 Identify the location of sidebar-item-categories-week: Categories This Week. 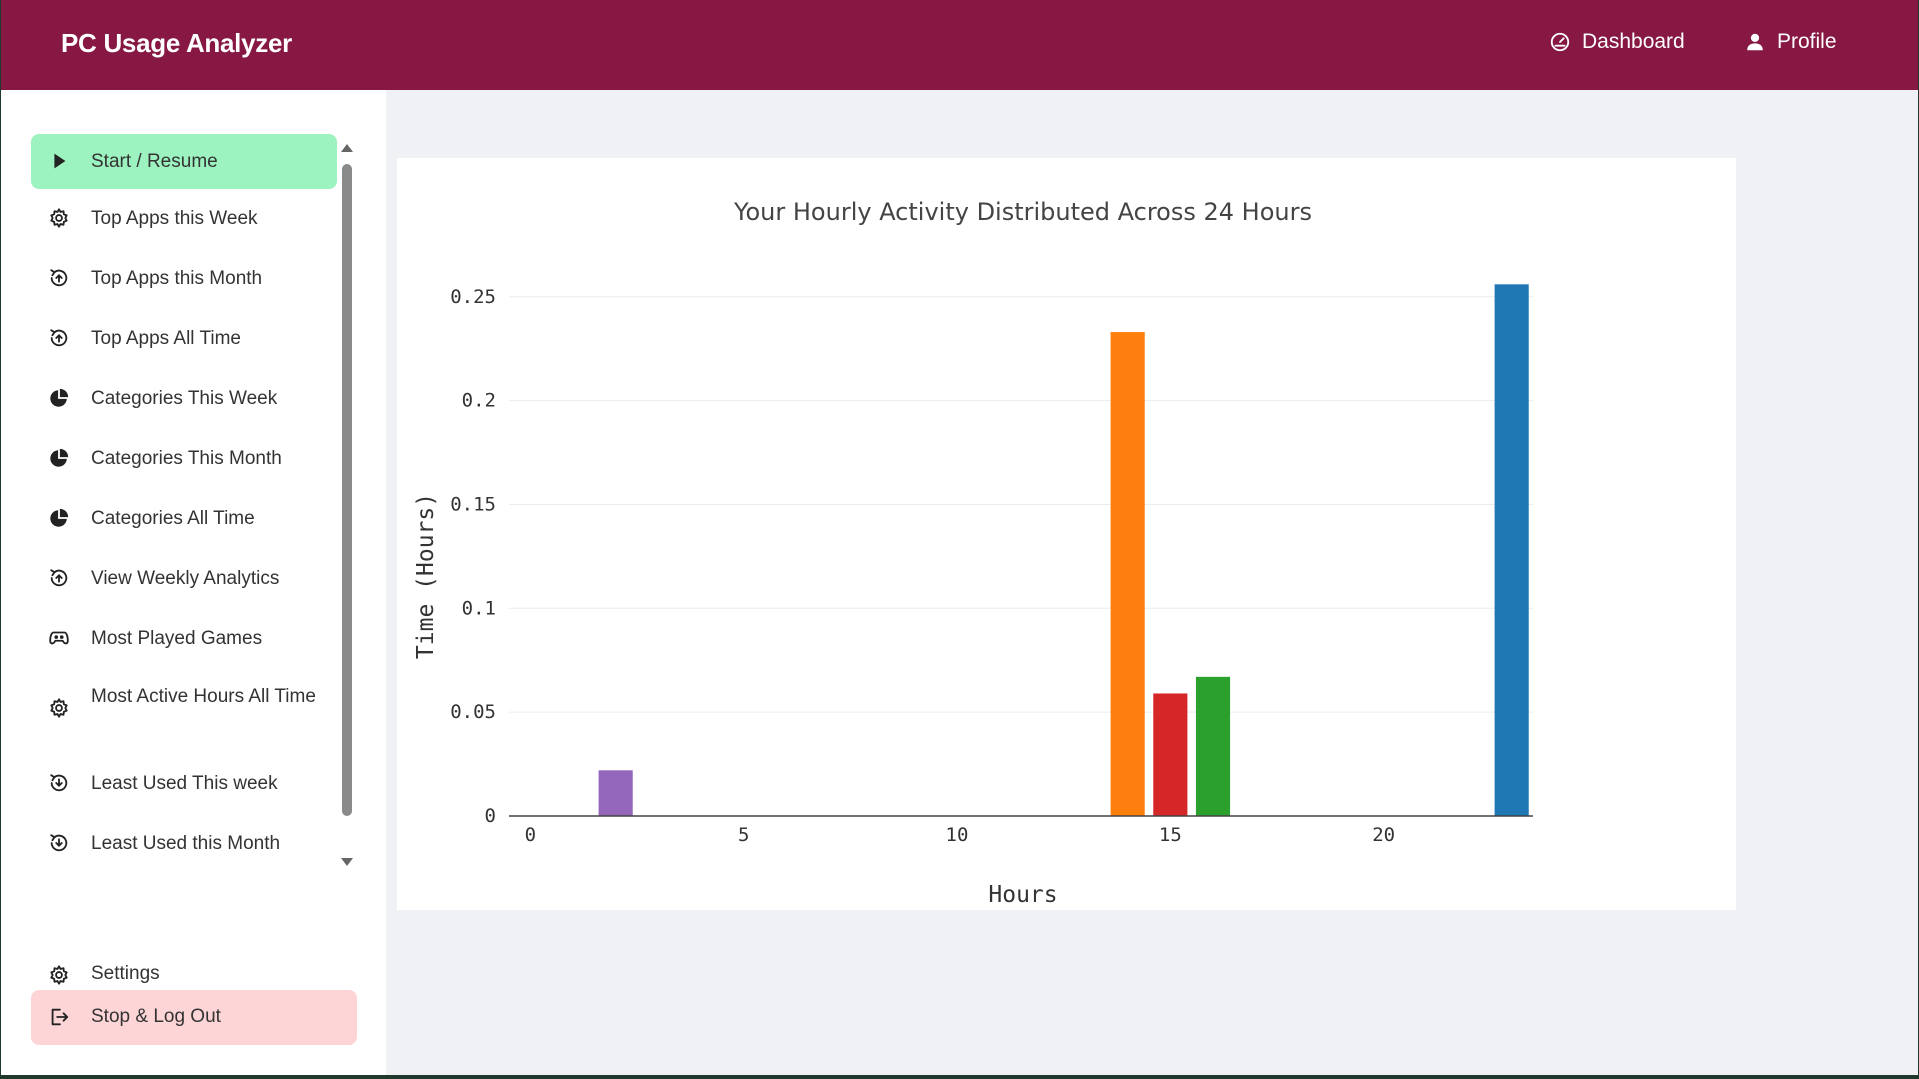
(184, 399).